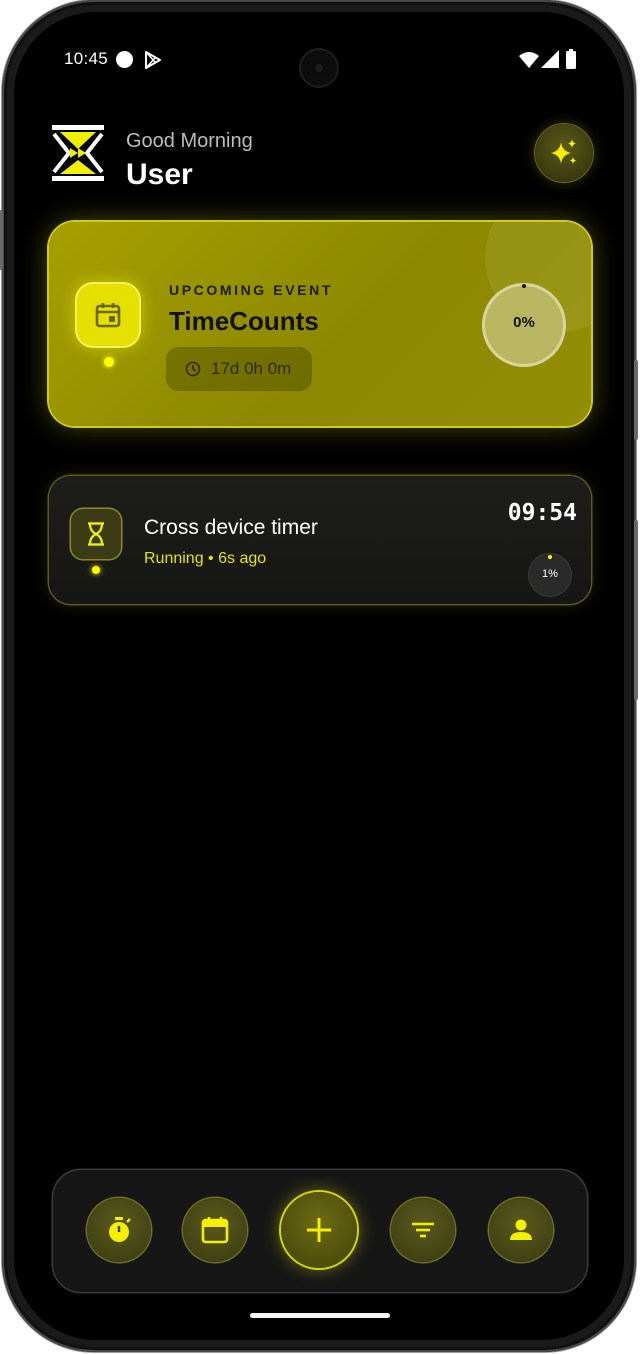 Image resolution: width=640 pixels, height=1354 pixels. I want to click on nav-filter-button, so click(423, 1230).